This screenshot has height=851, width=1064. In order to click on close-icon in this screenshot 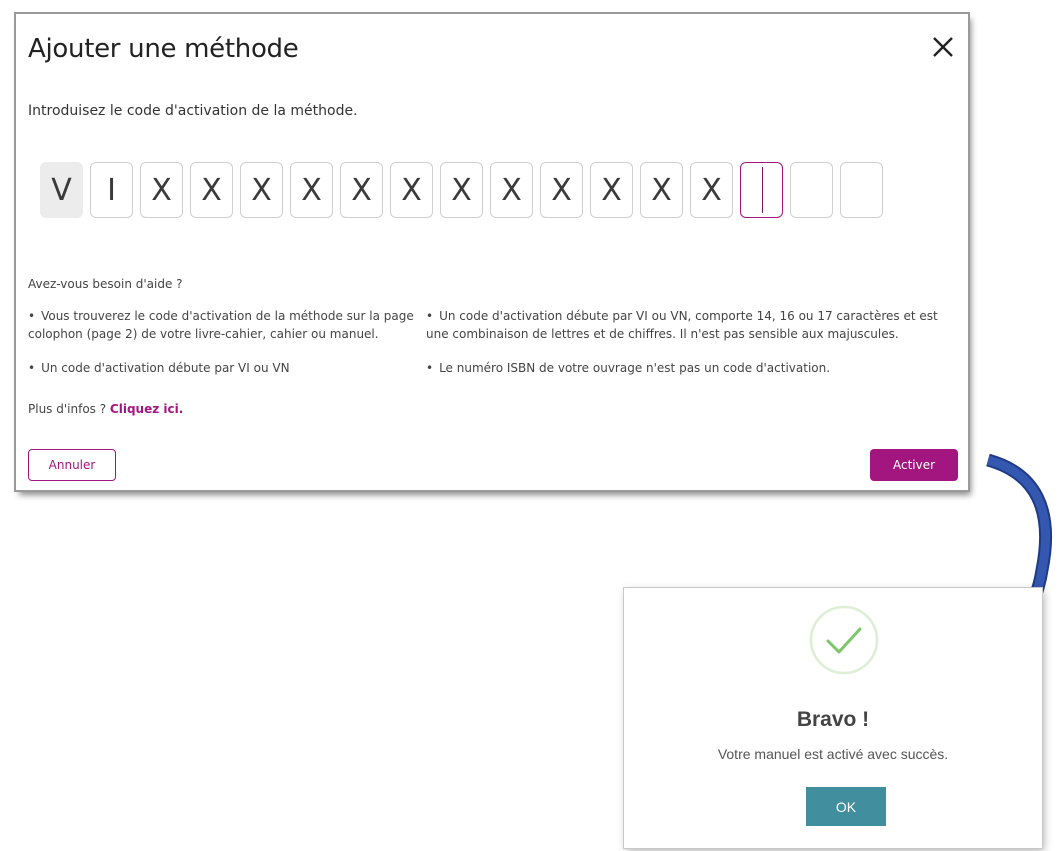, I will do `click(943, 47)`.